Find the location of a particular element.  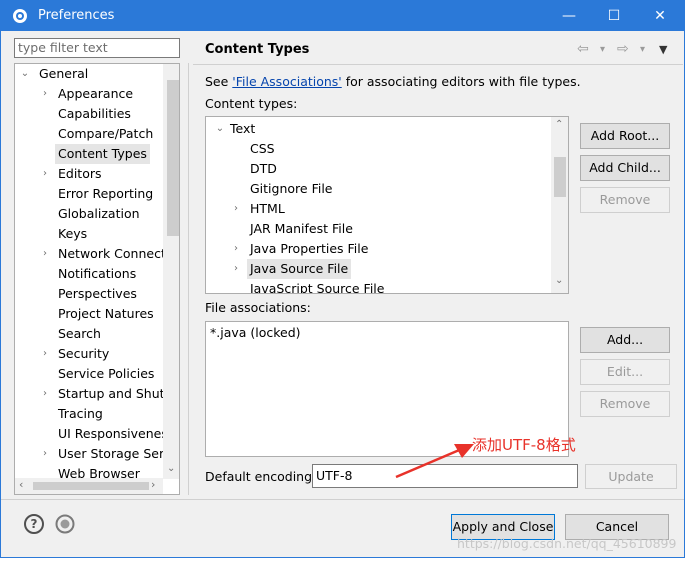

watermark-text: https://blog.csdn.net/qq_45610899 is located at coordinates (567, 543).